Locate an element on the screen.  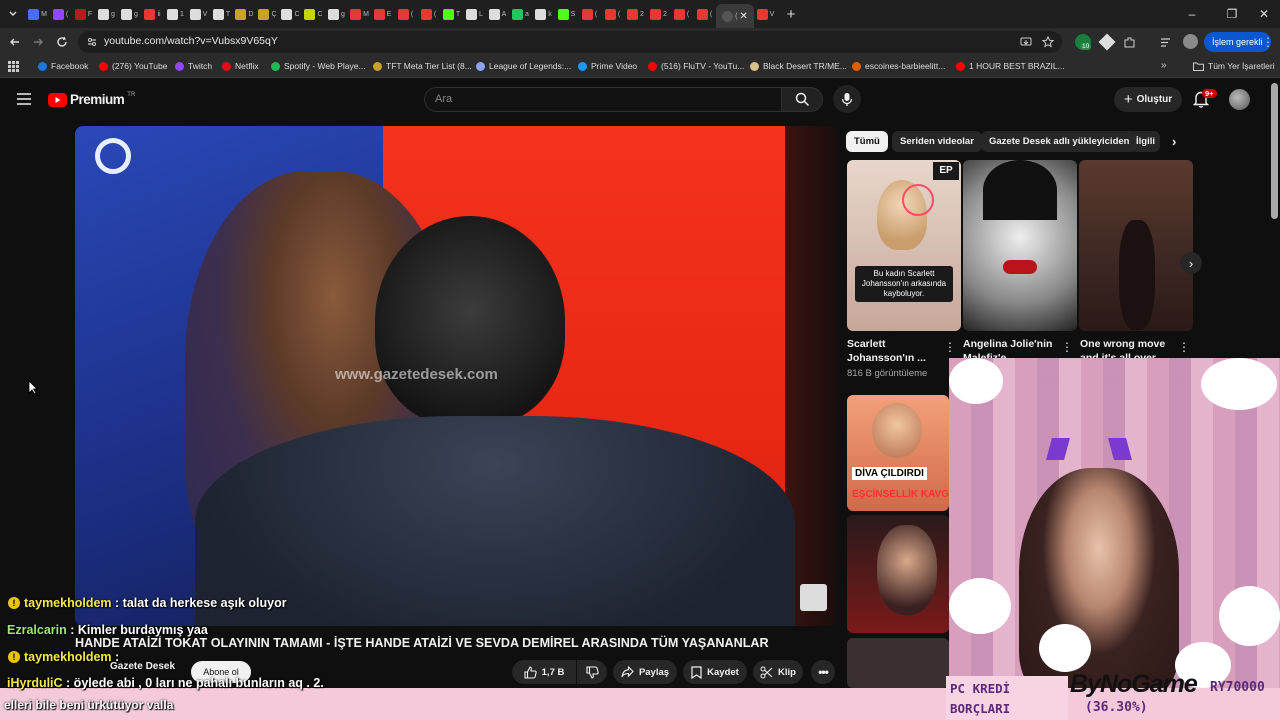
browser-tab: 1 is located at coordinates (175, 14).